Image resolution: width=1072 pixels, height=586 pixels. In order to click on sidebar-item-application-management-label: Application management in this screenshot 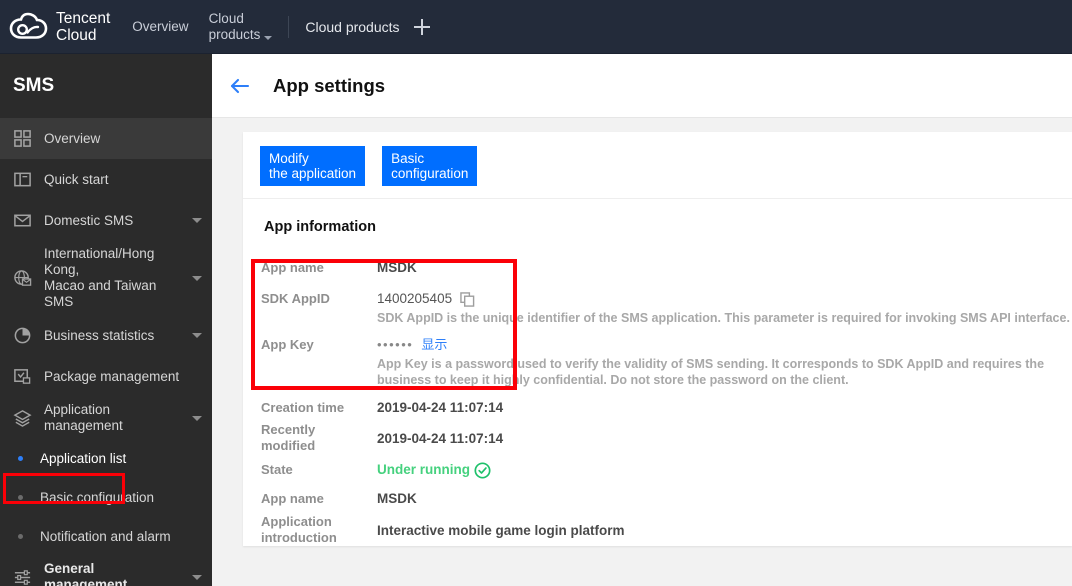, I will do `click(83, 417)`.